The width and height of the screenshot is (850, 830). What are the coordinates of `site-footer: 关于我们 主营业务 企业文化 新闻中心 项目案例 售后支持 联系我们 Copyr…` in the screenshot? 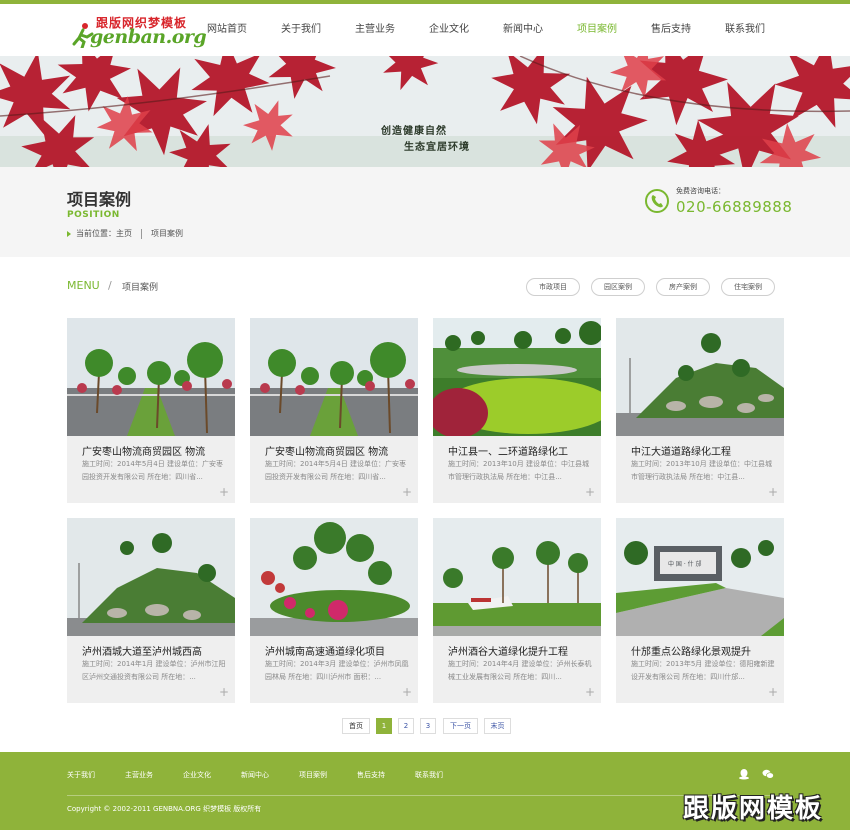 It's located at (425, 791).